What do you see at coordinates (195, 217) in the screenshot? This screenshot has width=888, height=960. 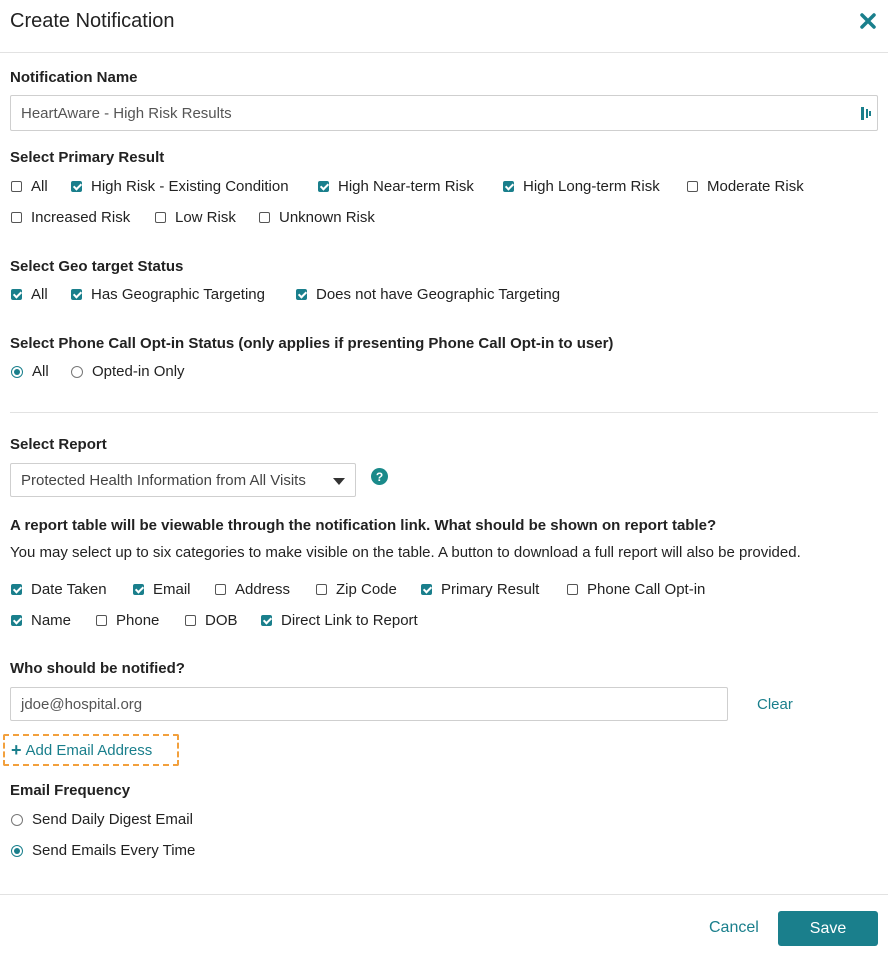 I see `primary-result-checkbox-low: Low Risk` at bounding box center [195, 217].